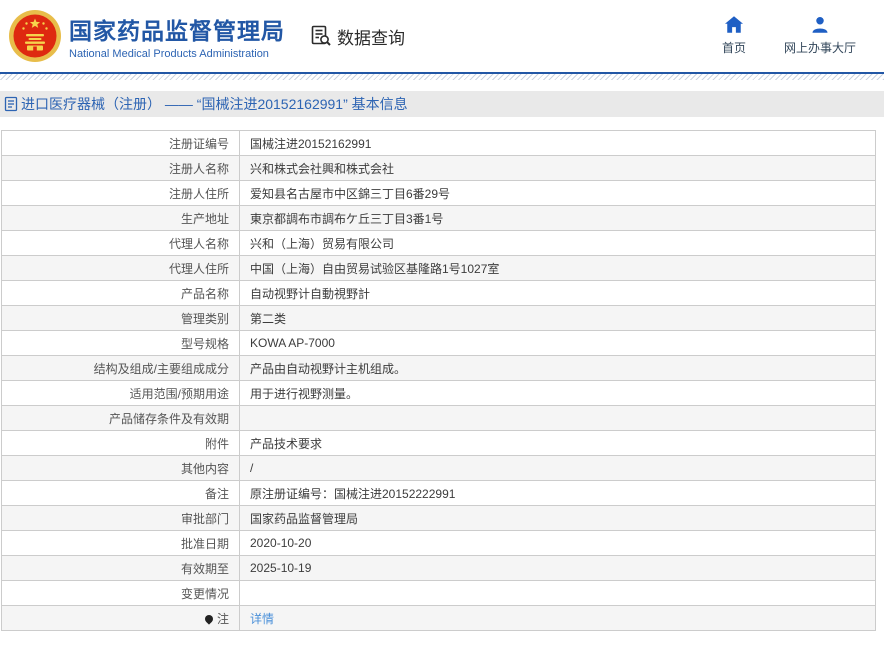 The image size is (884, 653). Describe the element at coordinates (214, 104) in the screenshot. I see `breadcrumb-text: 进口医疗器械（注册） —— “国械注进20152162991” 基本信息` at that location.